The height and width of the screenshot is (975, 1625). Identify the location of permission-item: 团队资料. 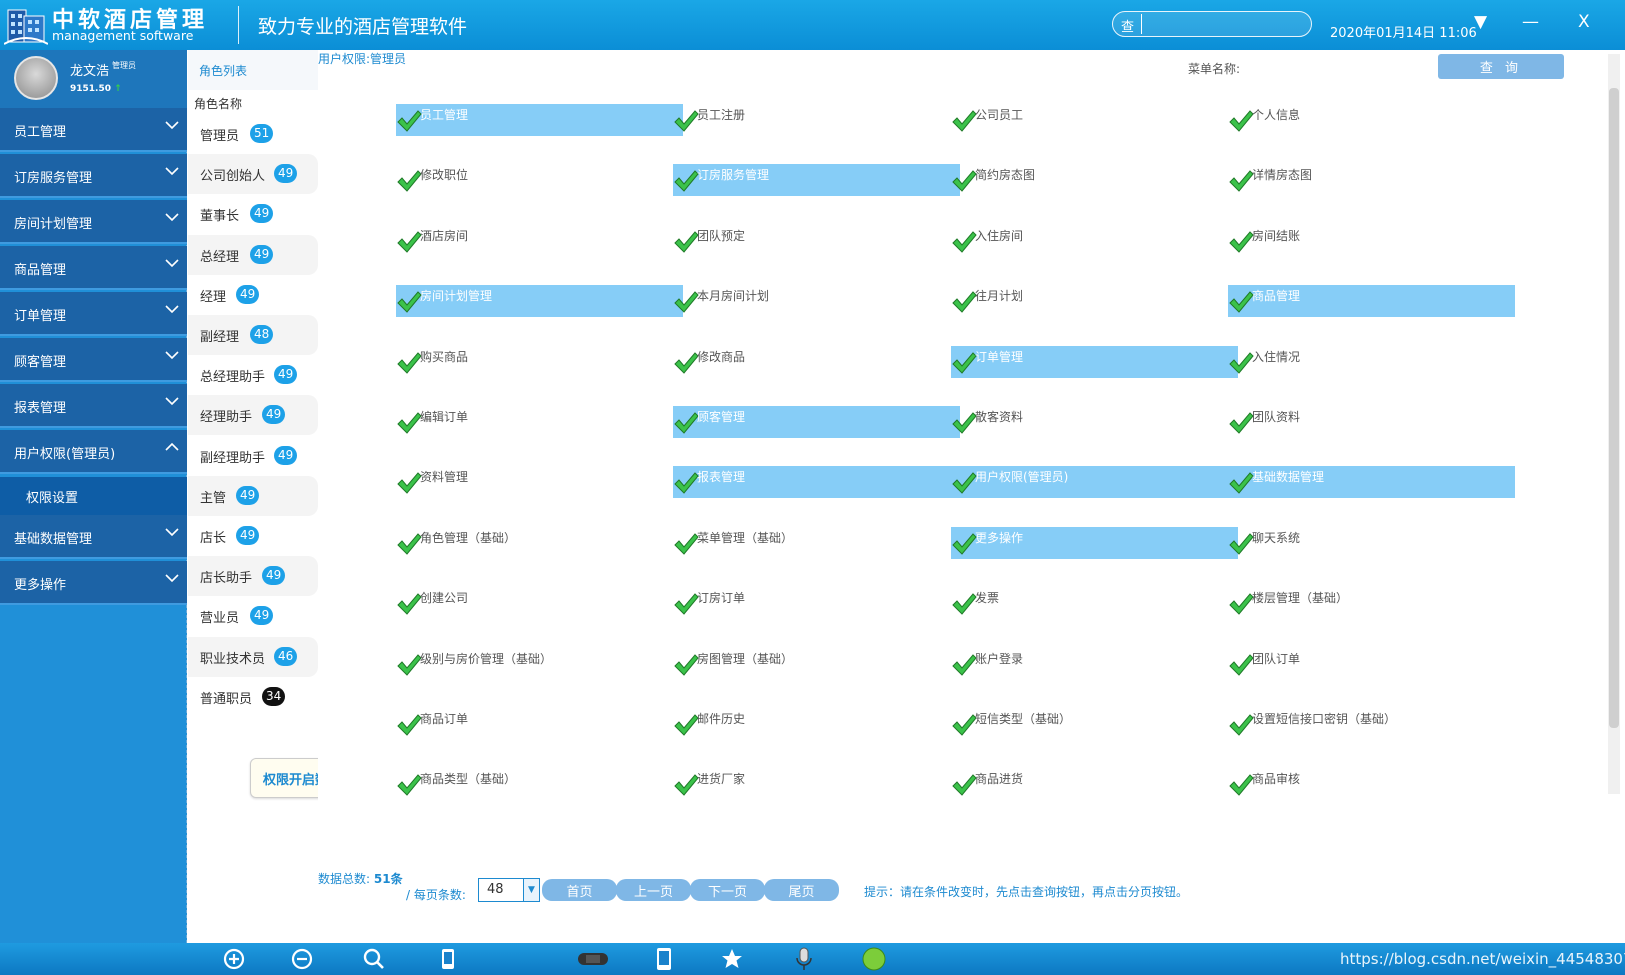
(1371, 422).